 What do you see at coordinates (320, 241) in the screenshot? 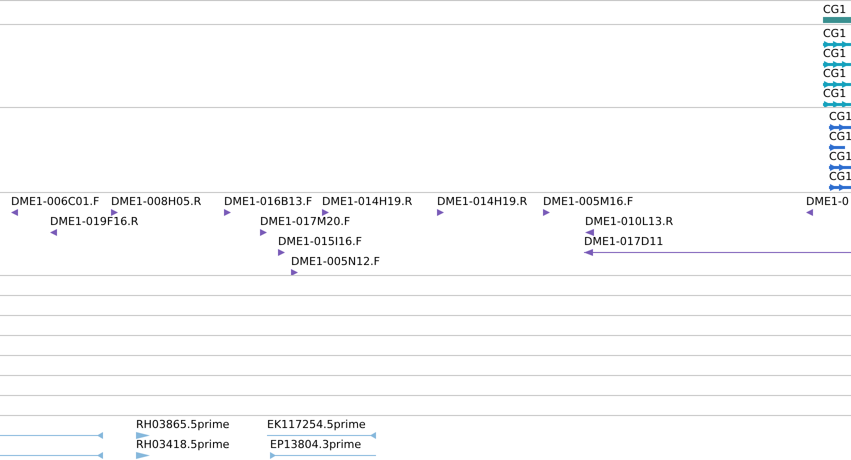
I see `feature-label: DME1-015I16.F` at bounding box center [320, 241].